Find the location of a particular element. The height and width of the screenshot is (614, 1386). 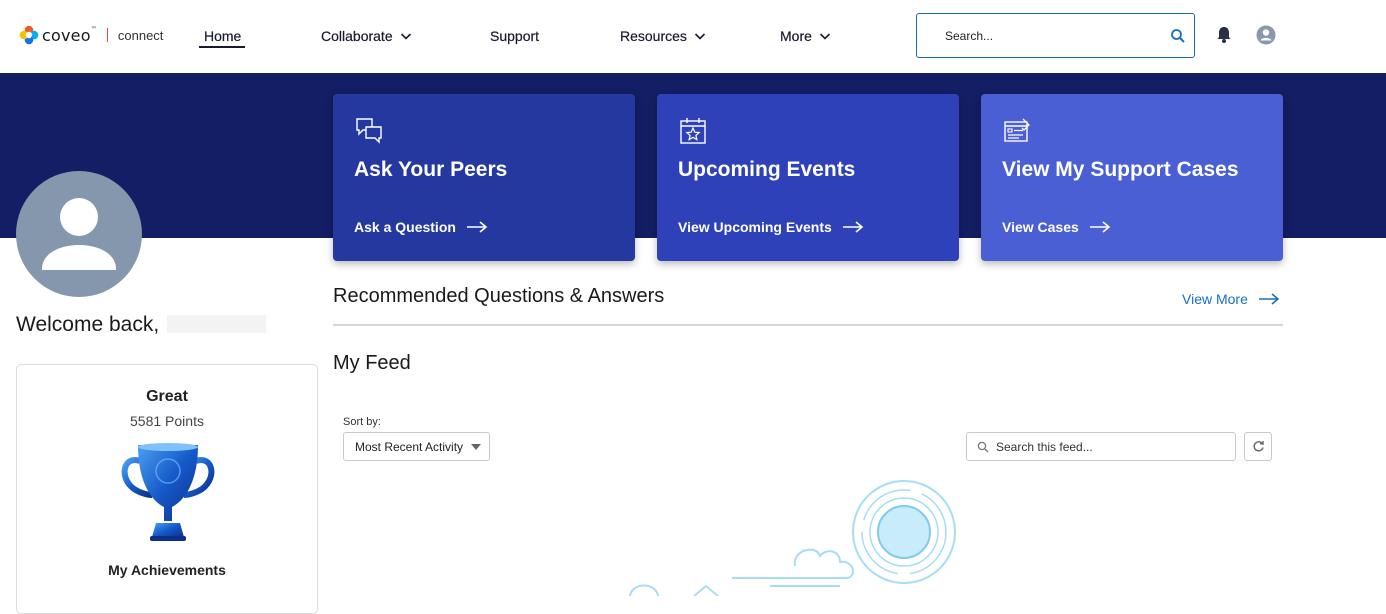

nav-collaborate-label: Collaborate is located at coordinates (357, 36).